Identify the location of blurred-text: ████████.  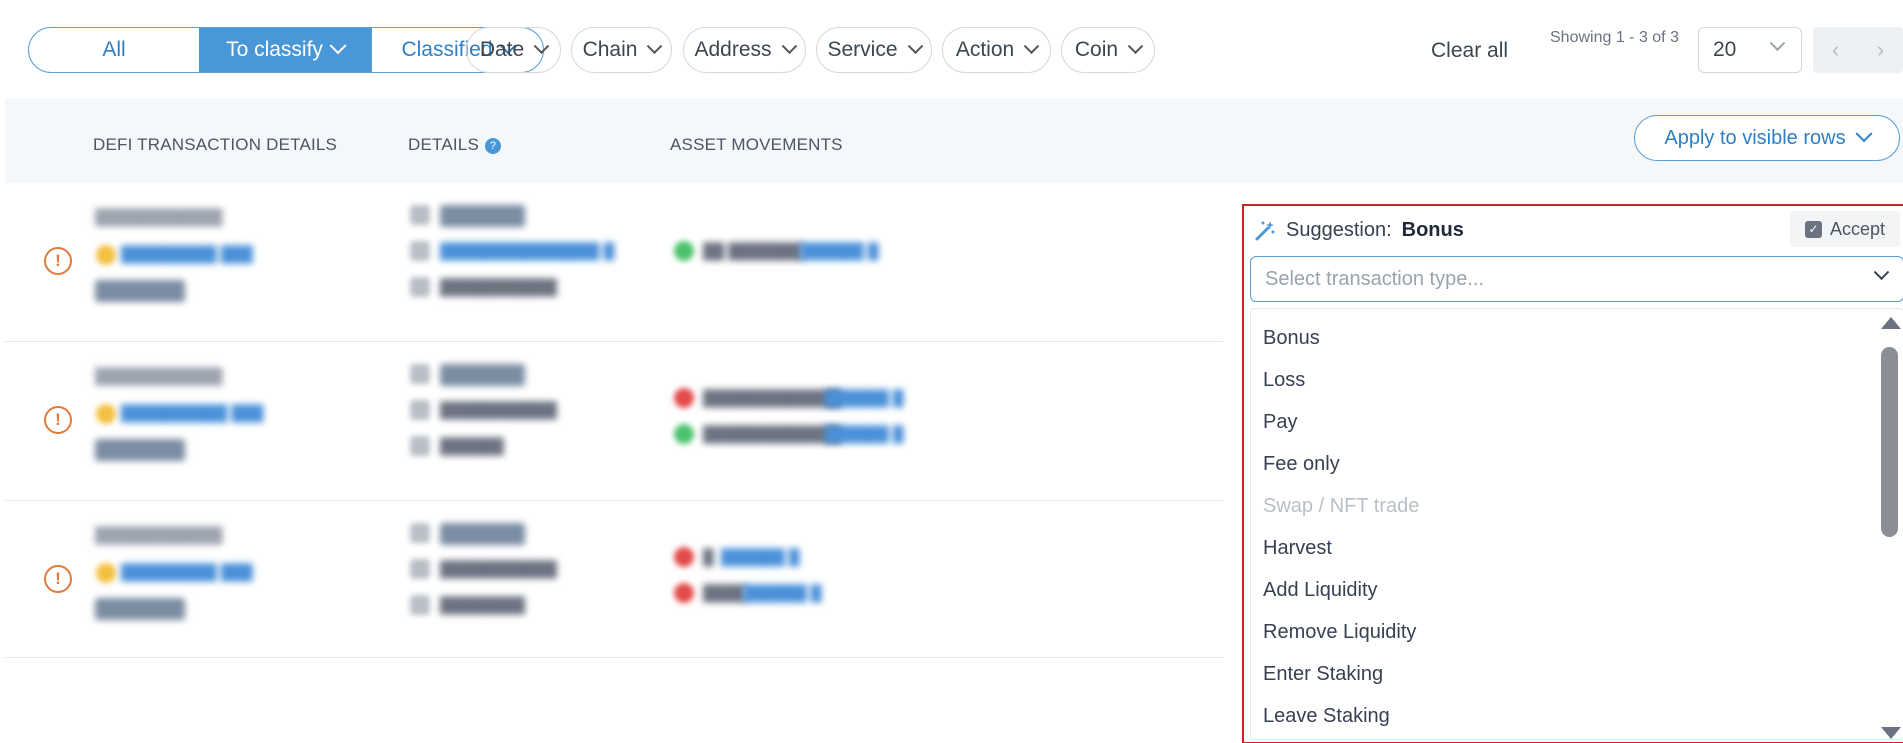
(483, 605).